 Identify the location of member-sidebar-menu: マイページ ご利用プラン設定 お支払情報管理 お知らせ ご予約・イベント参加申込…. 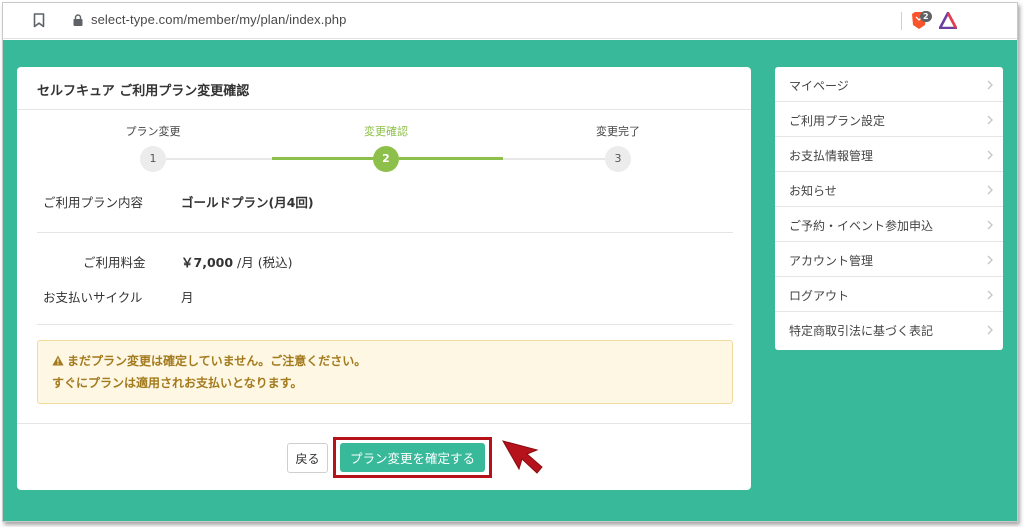
(889, 208).